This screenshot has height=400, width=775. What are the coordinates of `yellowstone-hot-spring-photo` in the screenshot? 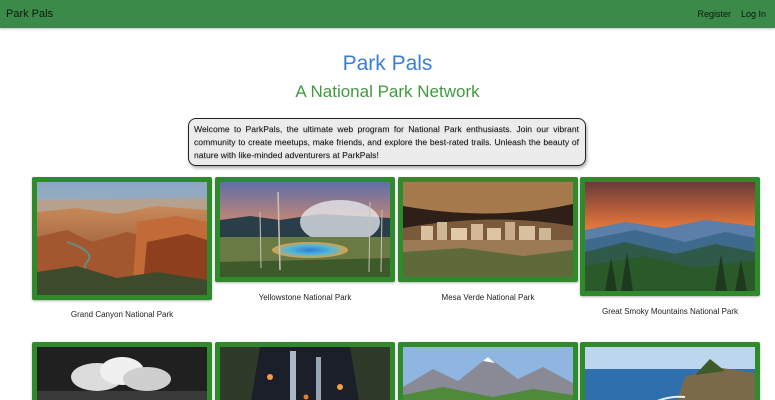 It's located at (305, 229).